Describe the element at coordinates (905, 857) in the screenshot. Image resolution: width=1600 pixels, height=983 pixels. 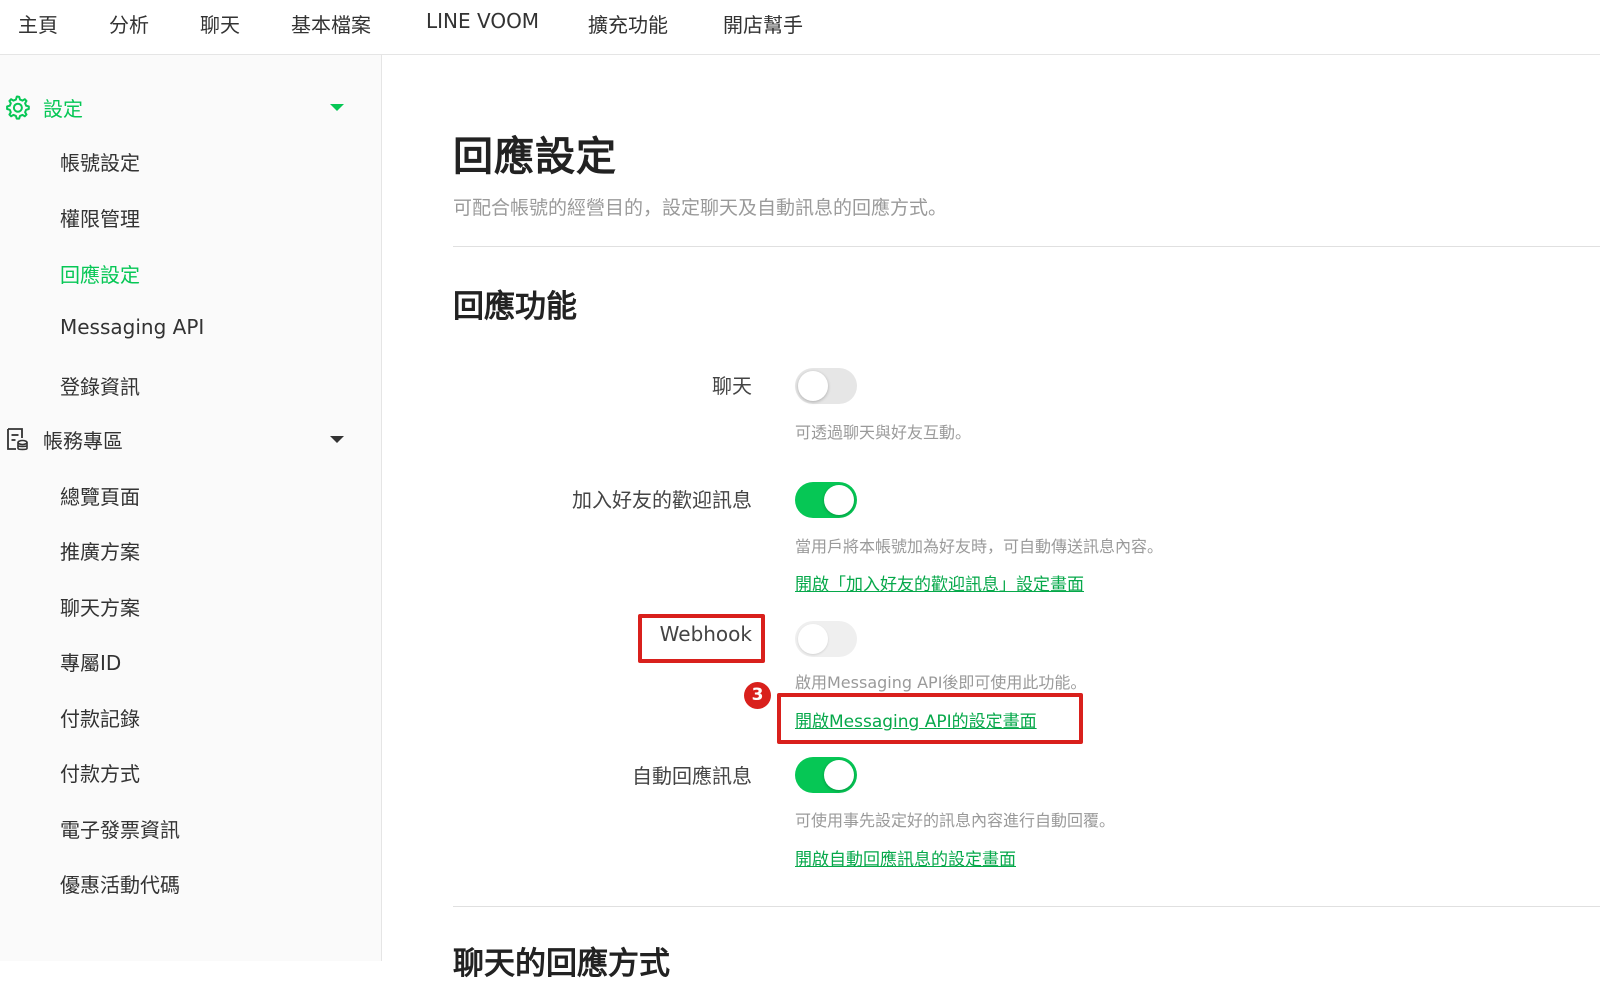
I see `auto-reply-settings-link: 開啟自動回應訊息的設定畫面` at that location.